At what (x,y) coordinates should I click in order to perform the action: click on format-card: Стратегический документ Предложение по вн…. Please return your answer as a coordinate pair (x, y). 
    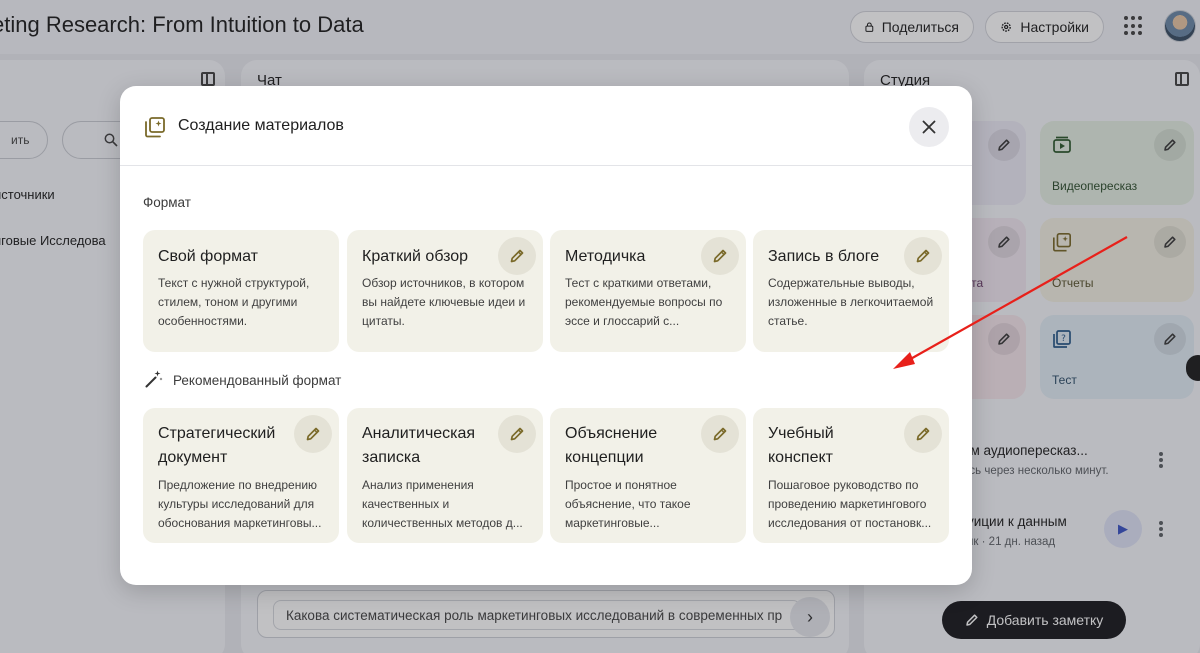
    Looking at the image, I should click on (241, 475).